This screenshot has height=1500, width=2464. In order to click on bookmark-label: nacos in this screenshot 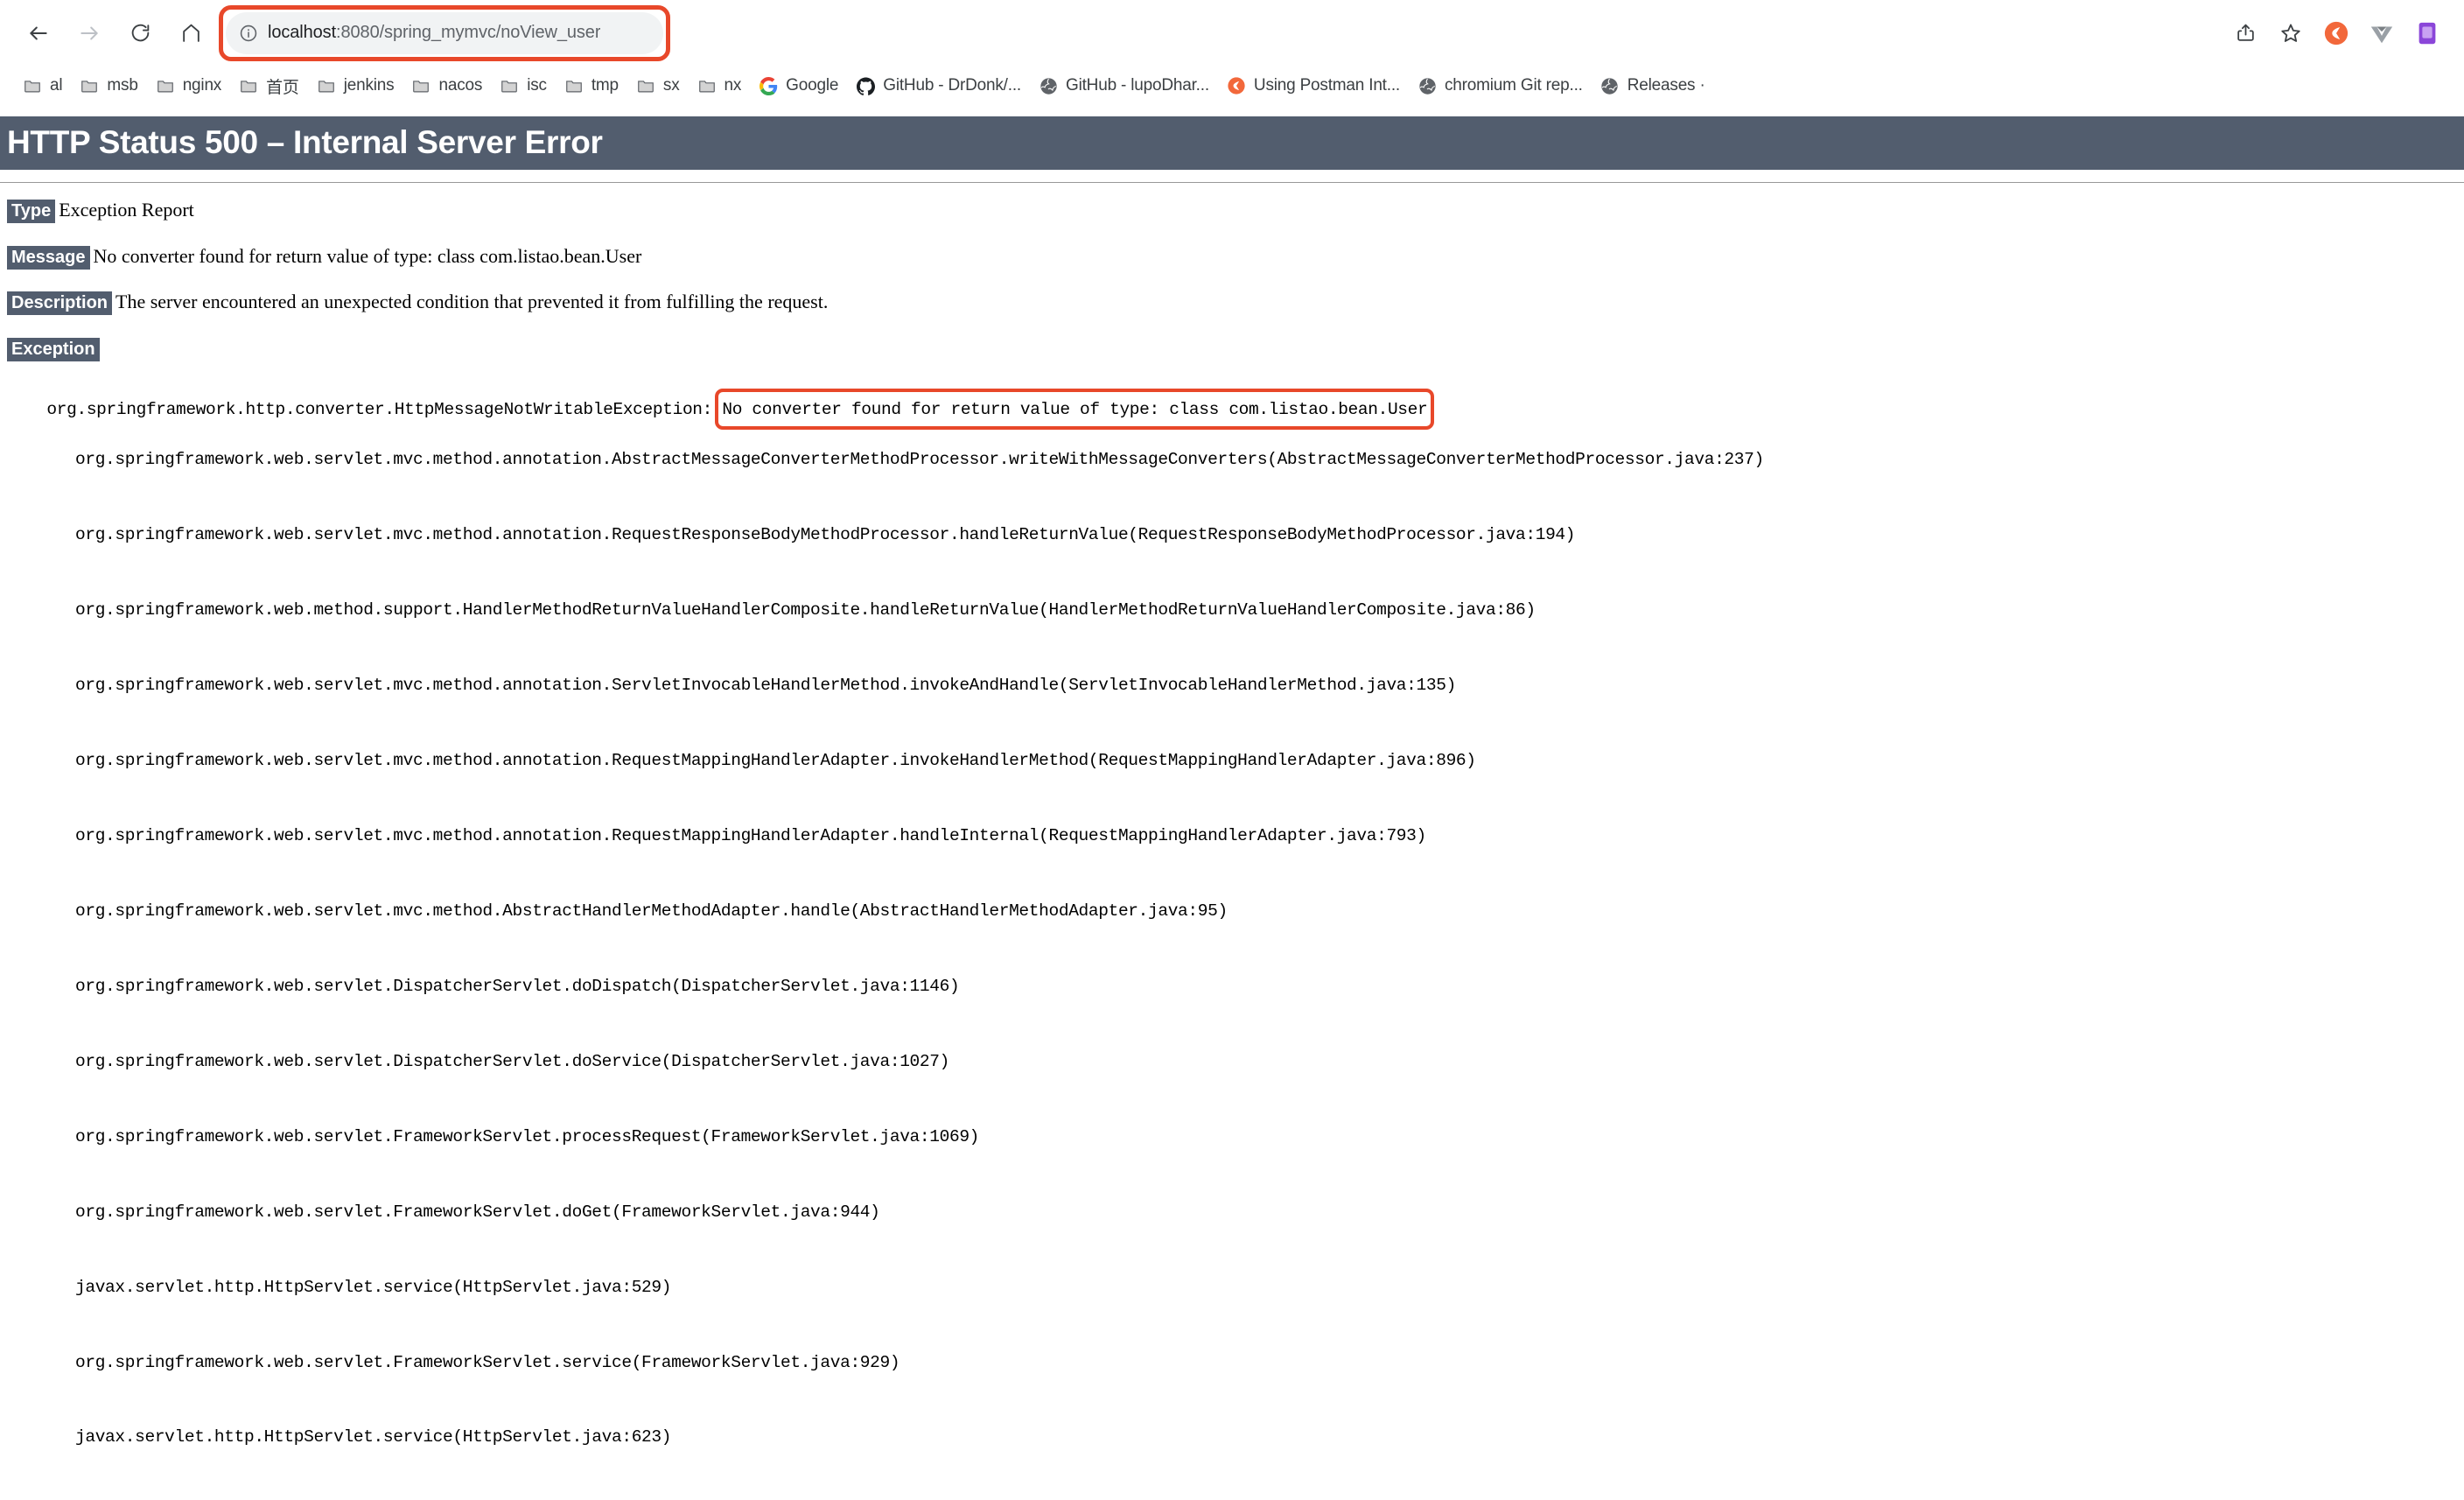, I will do `click(460, 86)`.